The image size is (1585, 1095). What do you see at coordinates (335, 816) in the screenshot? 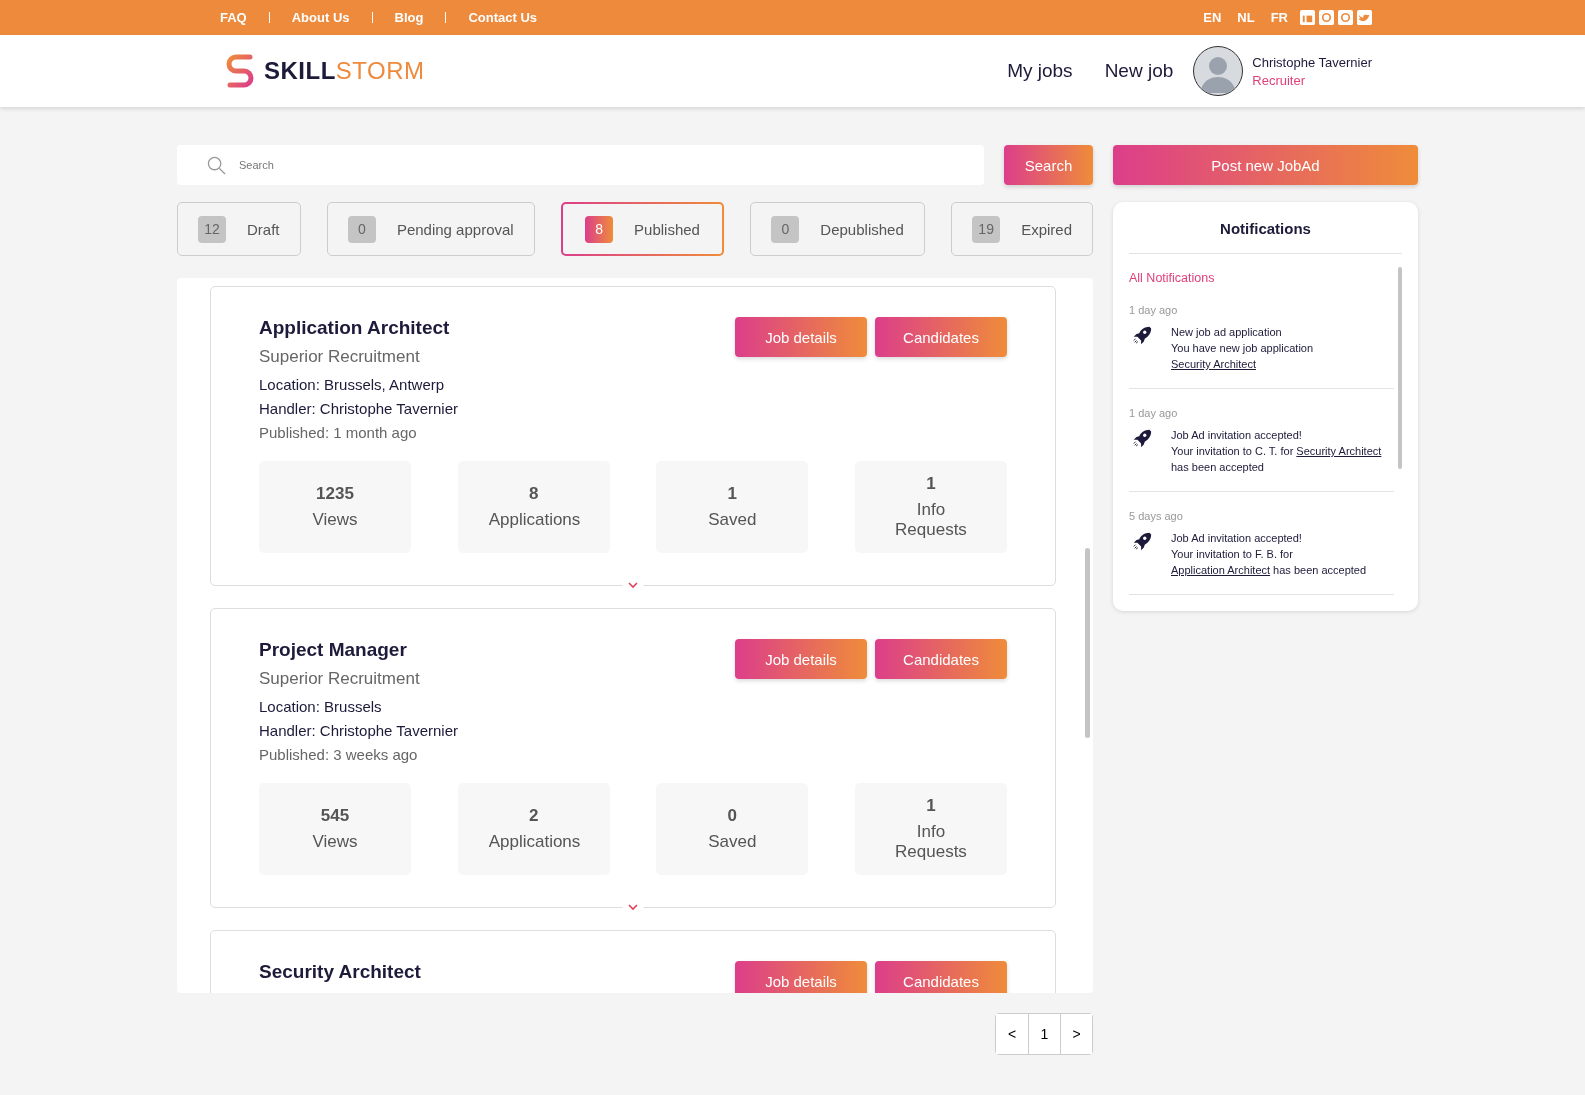
I see `stat-value: 545` at bounding box center [335, 816].